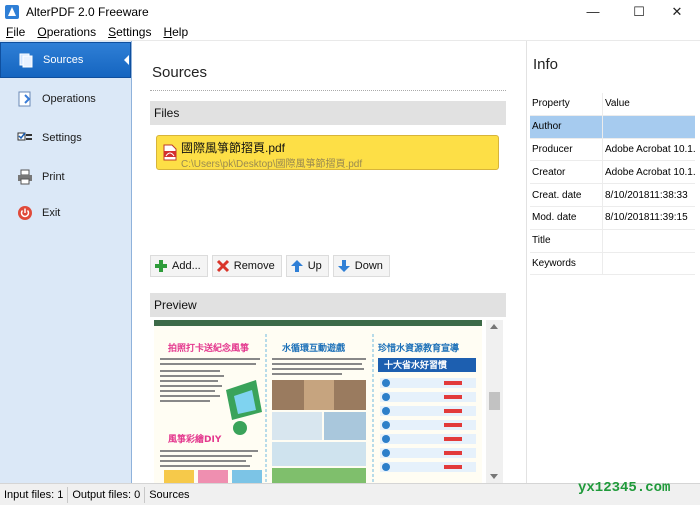 Image resolution: width=700 pixels, height=505 pixels. I want to click on sidebar-item-operations: Operations, so click(65, 99).